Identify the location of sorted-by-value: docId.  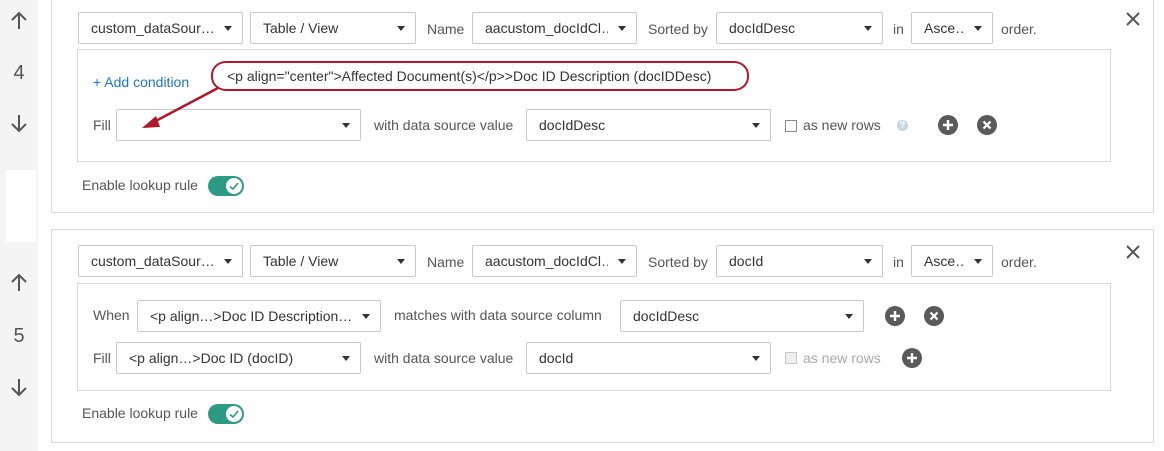
(746, 261).